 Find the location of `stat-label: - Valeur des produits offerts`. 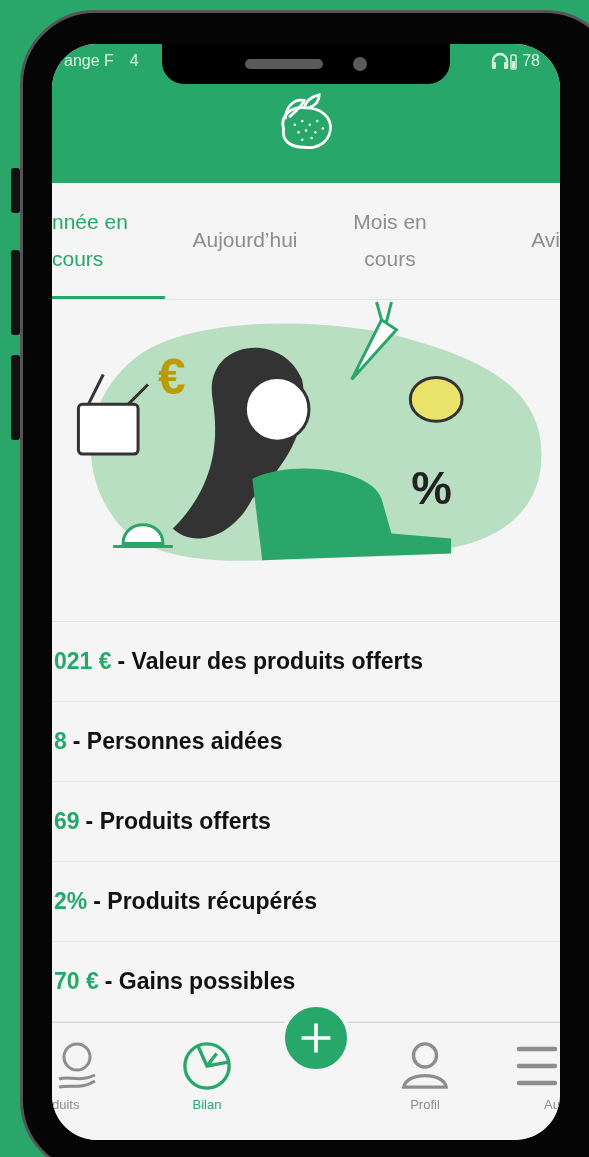

stat-label: - Valeur des produits offerts is located at coordinates (270, 661).